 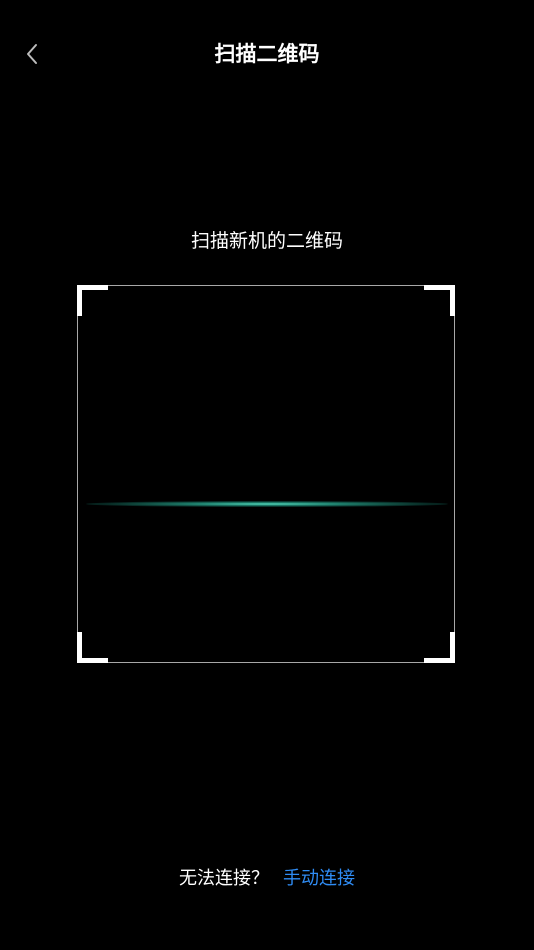 I want to click on scan-corner-bottom-left, so click(x=92, y=647).